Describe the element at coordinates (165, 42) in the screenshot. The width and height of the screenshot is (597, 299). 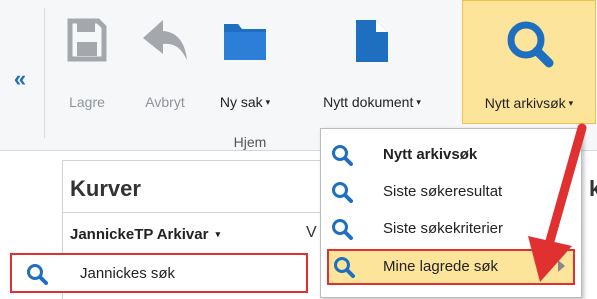
I see `undo-arrow-icon` at that location.